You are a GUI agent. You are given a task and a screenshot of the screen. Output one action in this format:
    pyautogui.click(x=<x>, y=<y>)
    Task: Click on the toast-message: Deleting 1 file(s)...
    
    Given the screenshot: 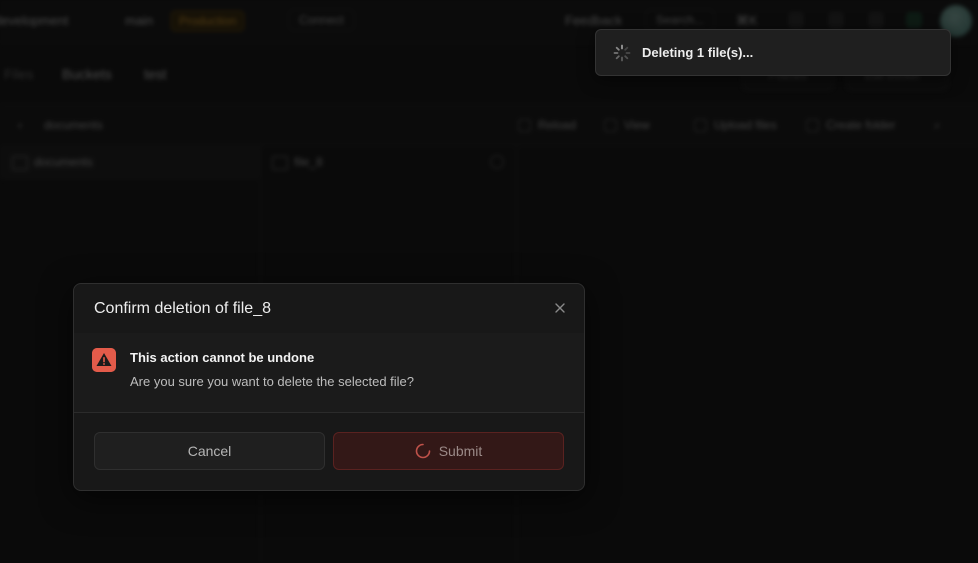 What is the action you would take?
    pyautogui.click(x=698, y=52)
    